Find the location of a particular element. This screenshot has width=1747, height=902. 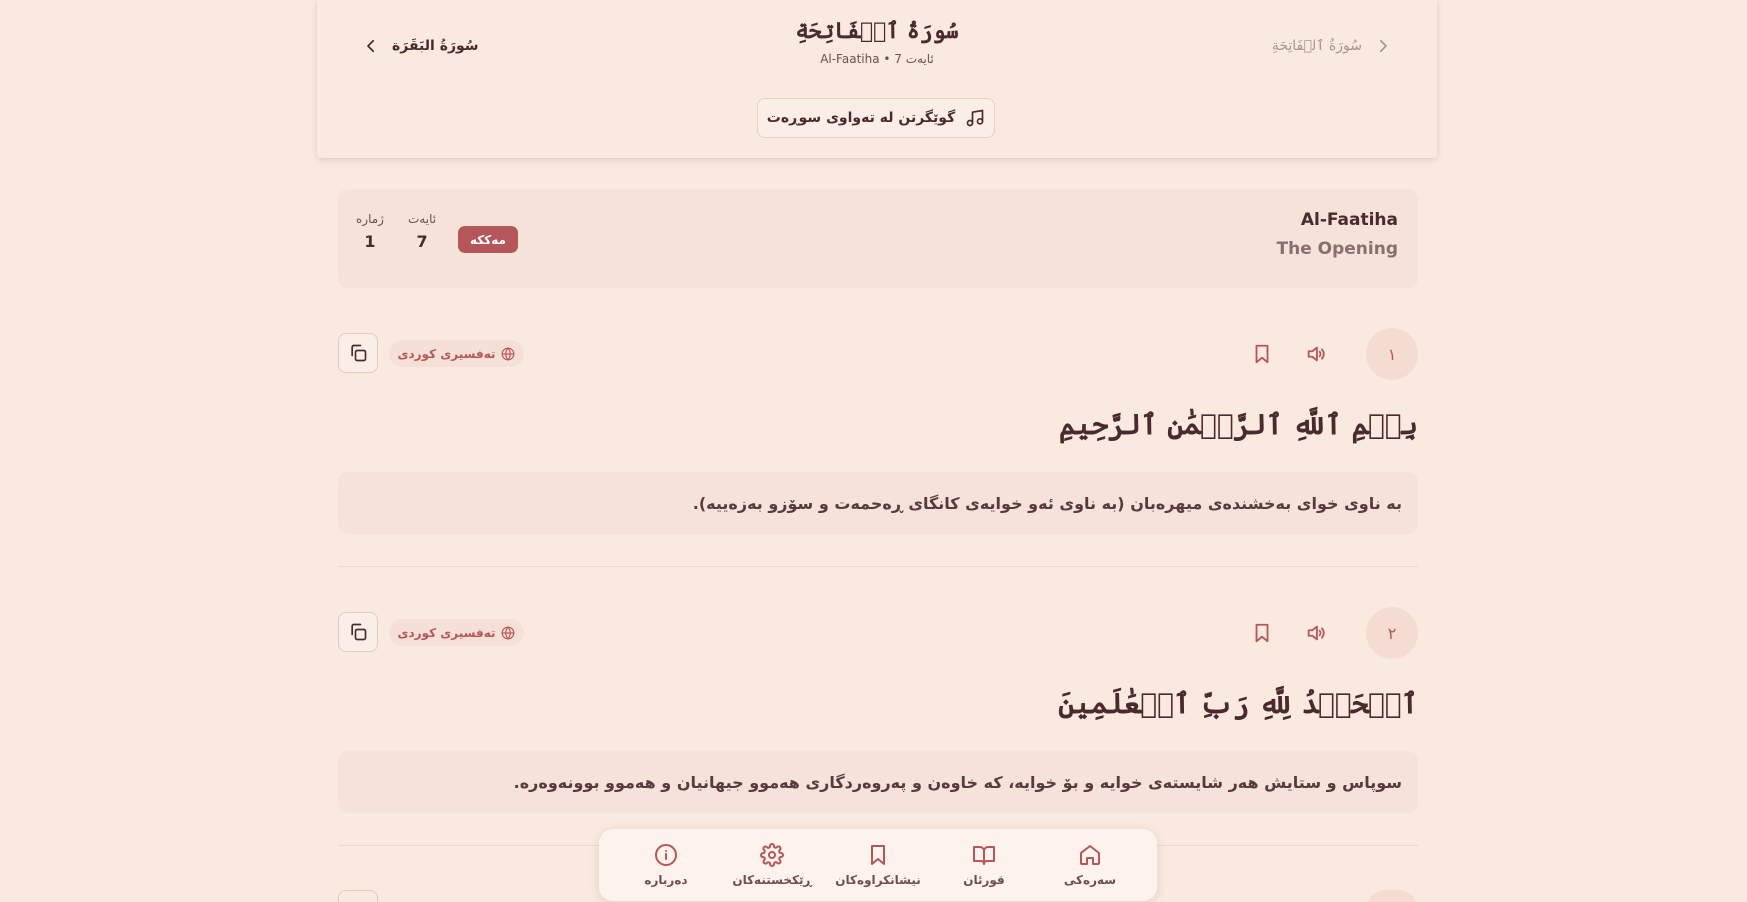

verse-number: ١ is located at coordinates (1392, 354).